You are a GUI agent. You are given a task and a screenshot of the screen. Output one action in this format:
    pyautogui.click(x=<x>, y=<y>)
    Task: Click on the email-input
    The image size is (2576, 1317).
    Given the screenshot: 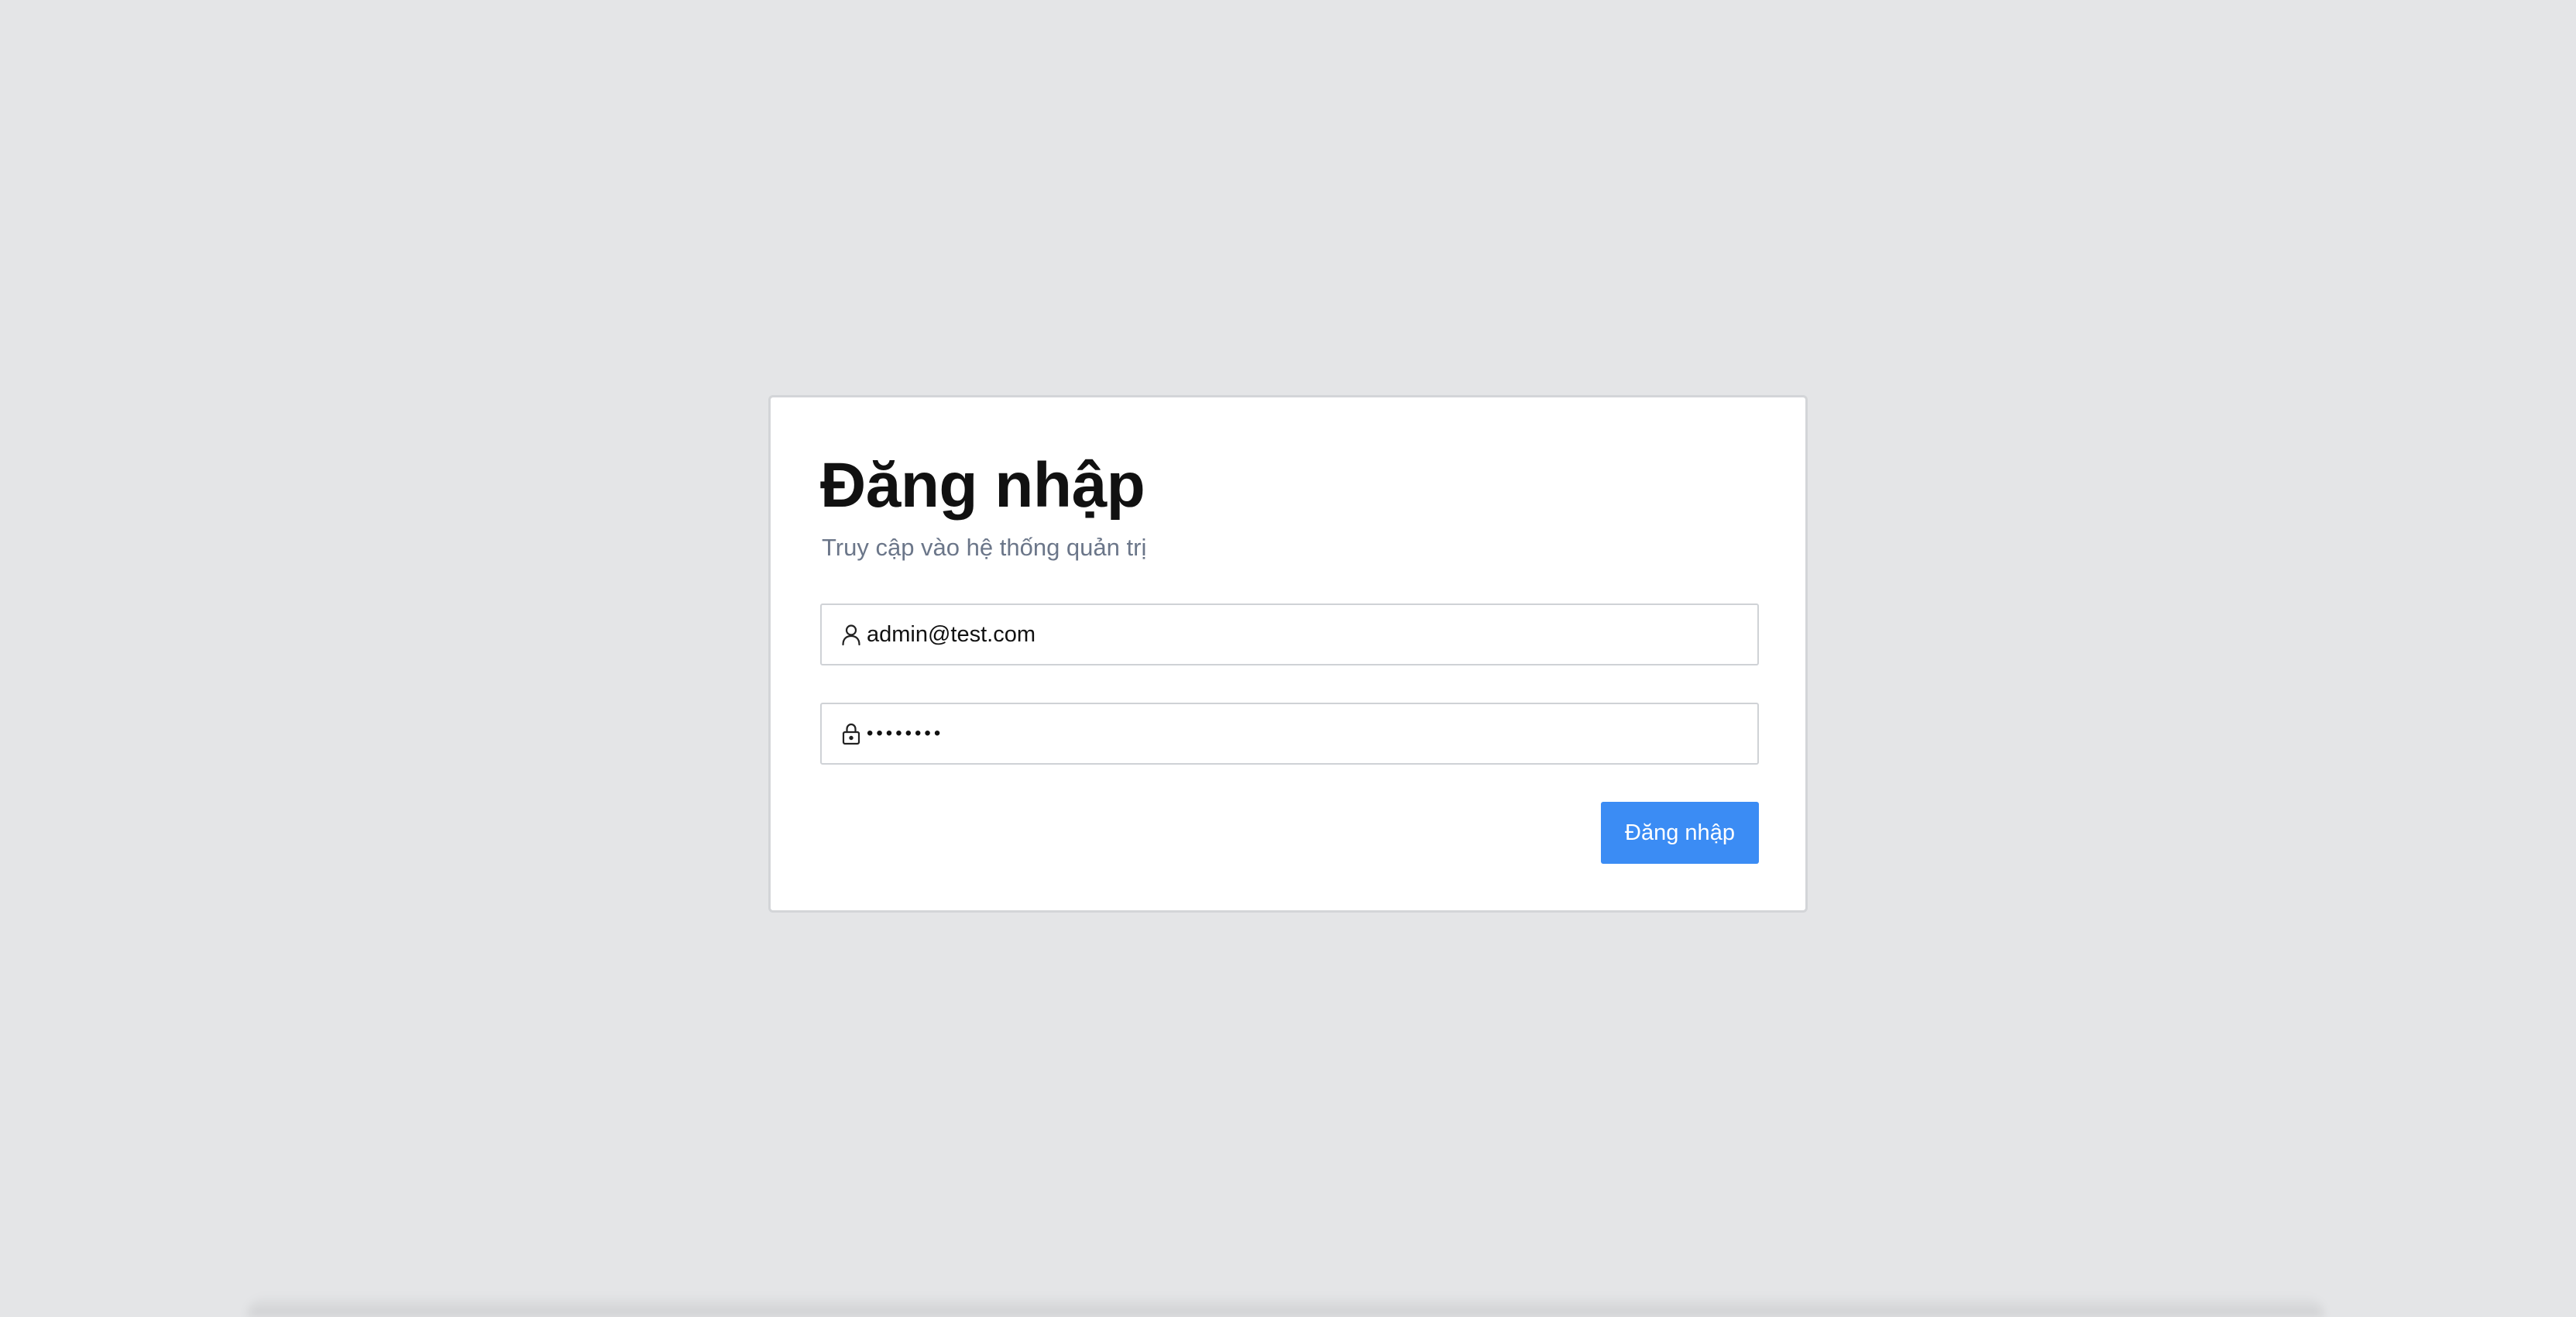 What is the action you would take?
    pyautogui.click(x=1304, y=634)
    